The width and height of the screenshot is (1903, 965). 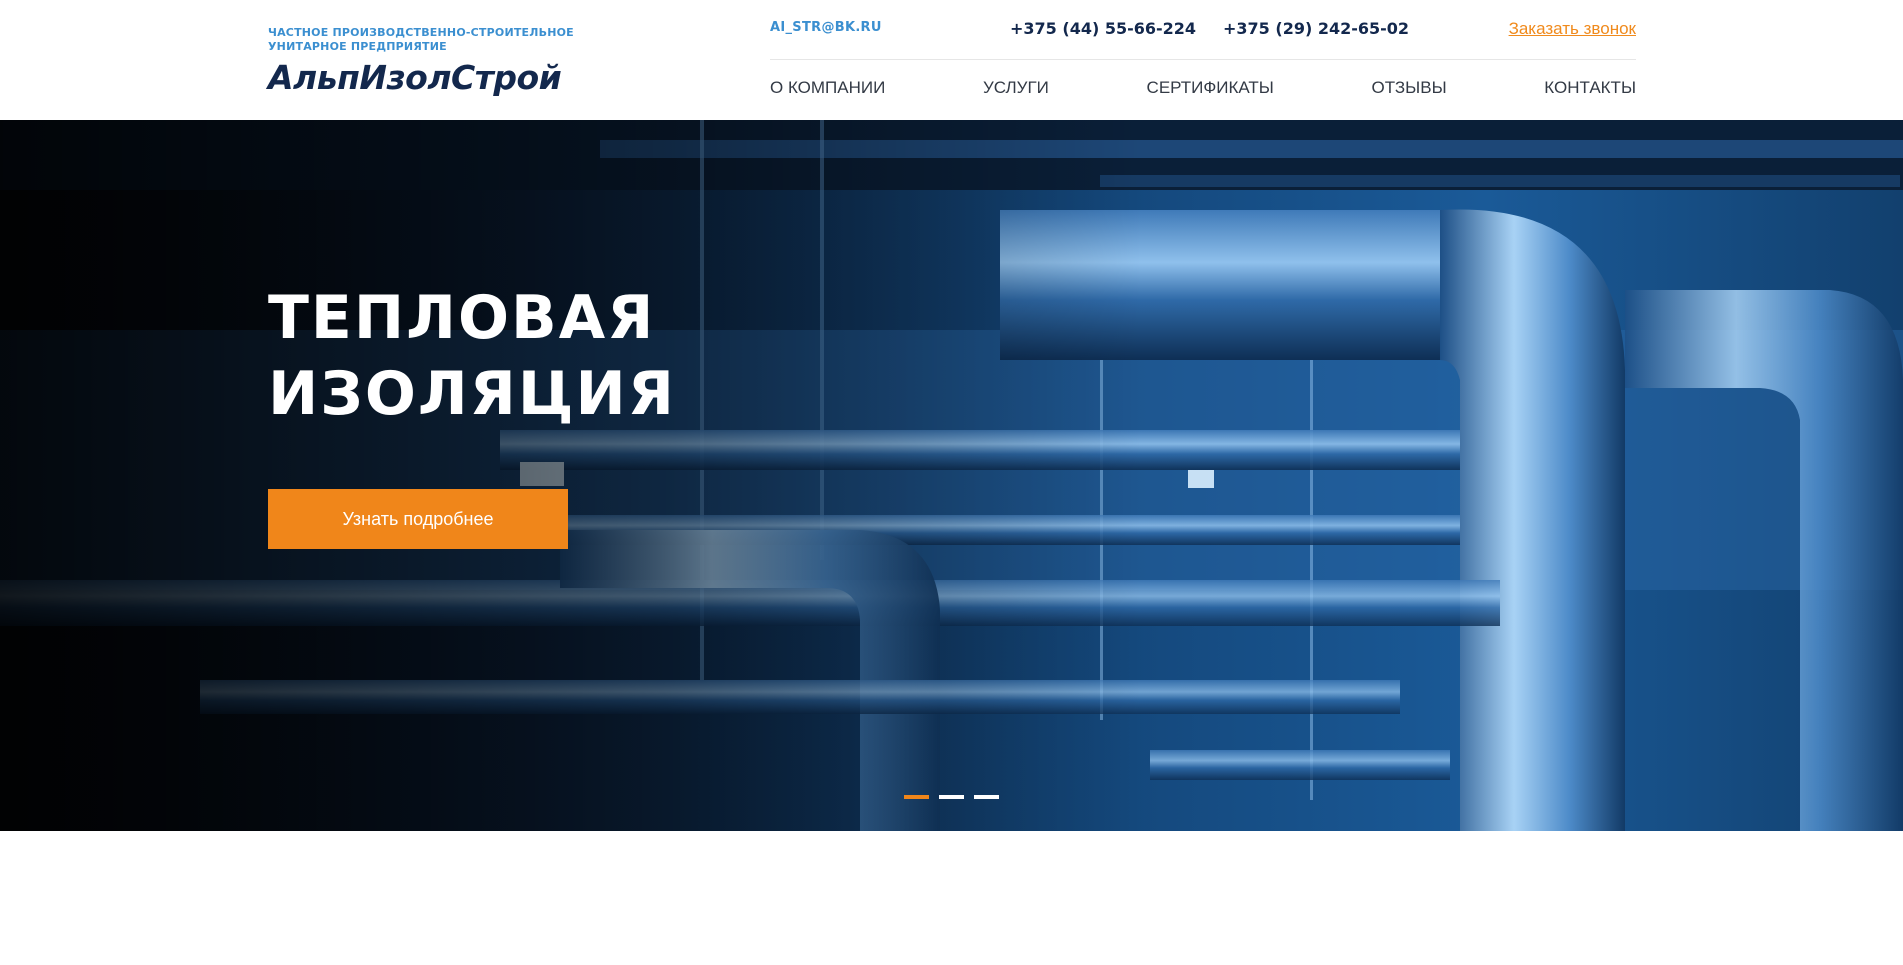 I want to click on phone-link-2: +375 (29) 242-65-02, so click(x=1316, y=28).